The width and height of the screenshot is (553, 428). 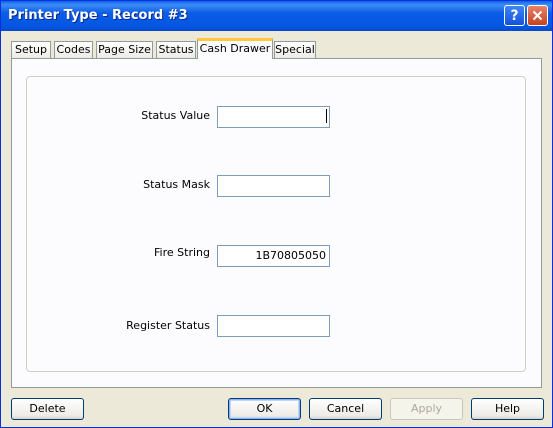 What do you see at coordinates (514, 15) in the screenshot?
I see `help-icon: ?` at bounding box center [514, 15].